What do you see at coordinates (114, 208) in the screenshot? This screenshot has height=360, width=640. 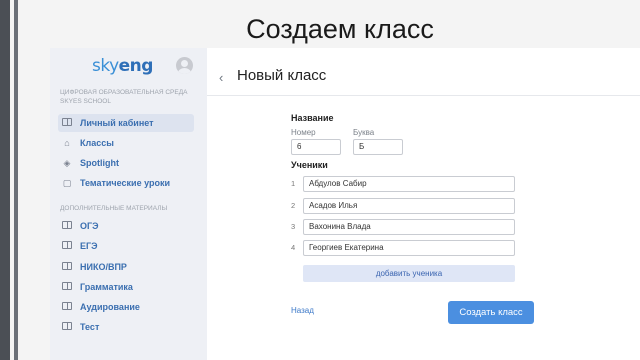 I see `sidebar-section-extra: ДОПОЛНИТЕЛЬНЫЕ МАТЕРИАЛЫ` at bounding box center [114, 208].